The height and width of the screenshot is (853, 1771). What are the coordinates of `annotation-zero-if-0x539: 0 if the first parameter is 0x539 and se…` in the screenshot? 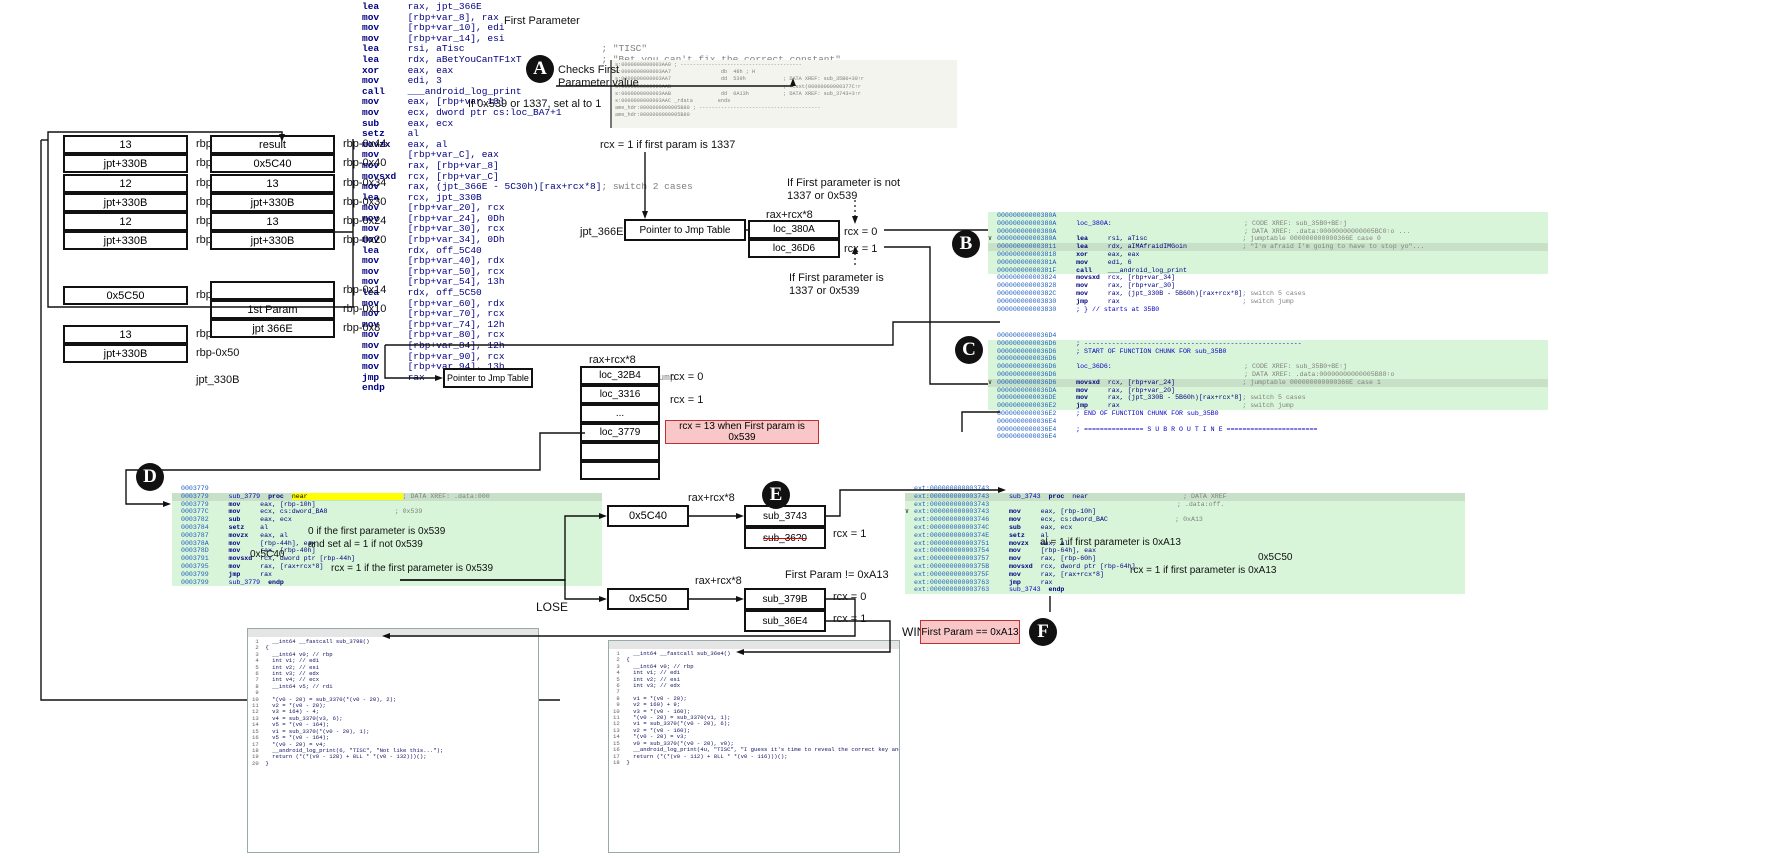 It's located at (377, 538).